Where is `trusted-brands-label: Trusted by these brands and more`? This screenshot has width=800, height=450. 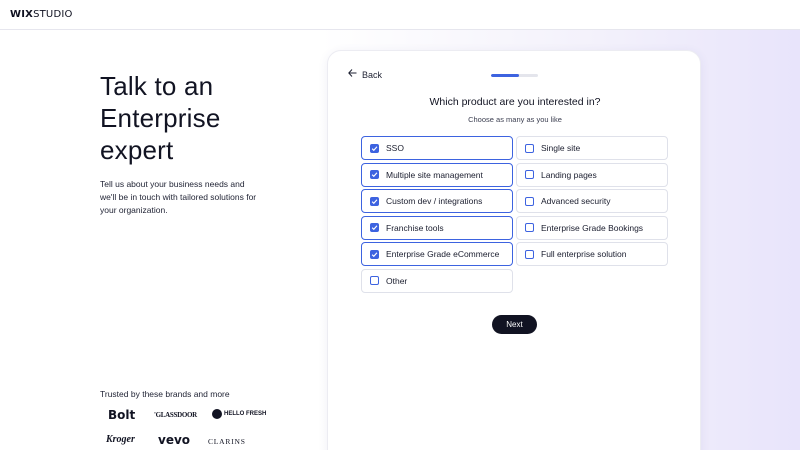 trusted-brands-label: Trusted by these brands and more is located at coordinates (165, 394).